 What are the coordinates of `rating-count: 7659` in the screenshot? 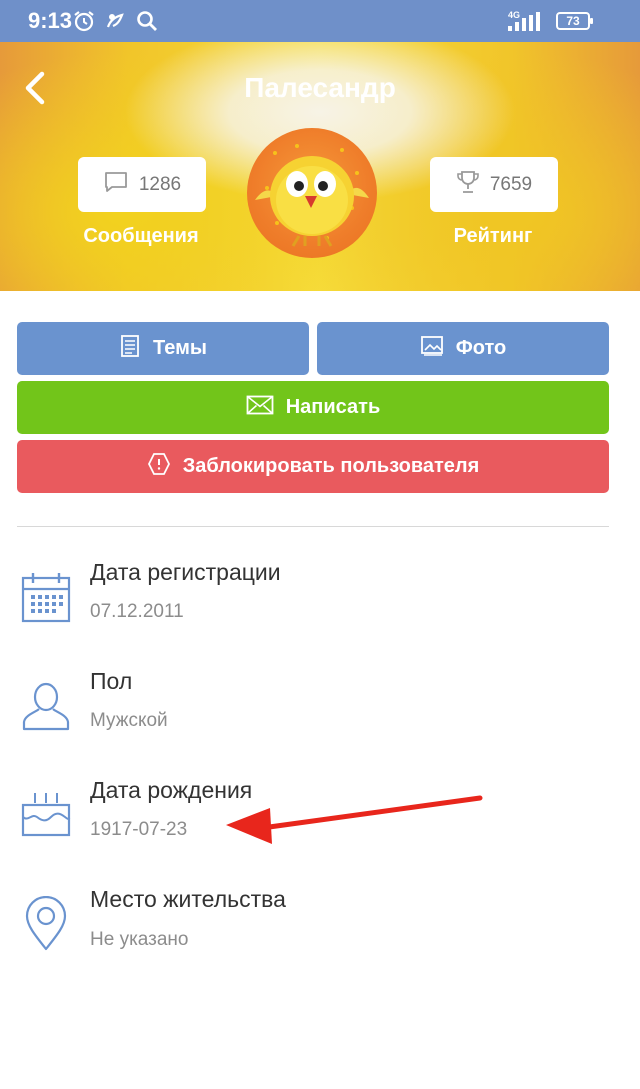 It's located at (511, 184).